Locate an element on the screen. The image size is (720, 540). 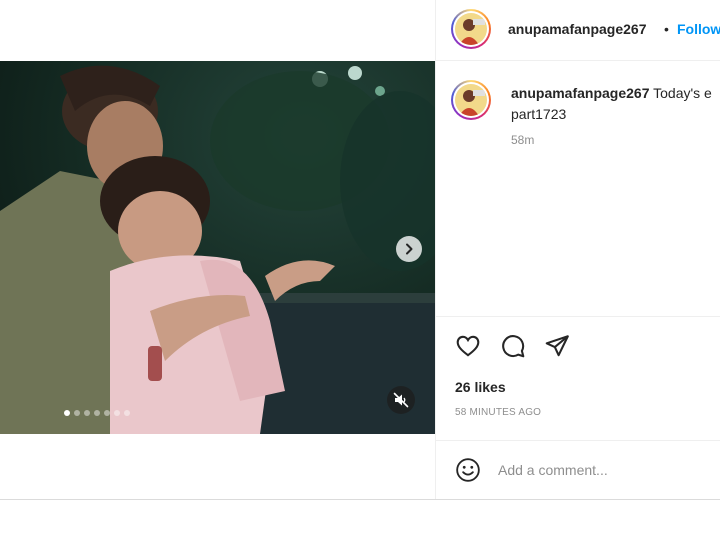
carousel-indicator is located at coordinates (97, 413).